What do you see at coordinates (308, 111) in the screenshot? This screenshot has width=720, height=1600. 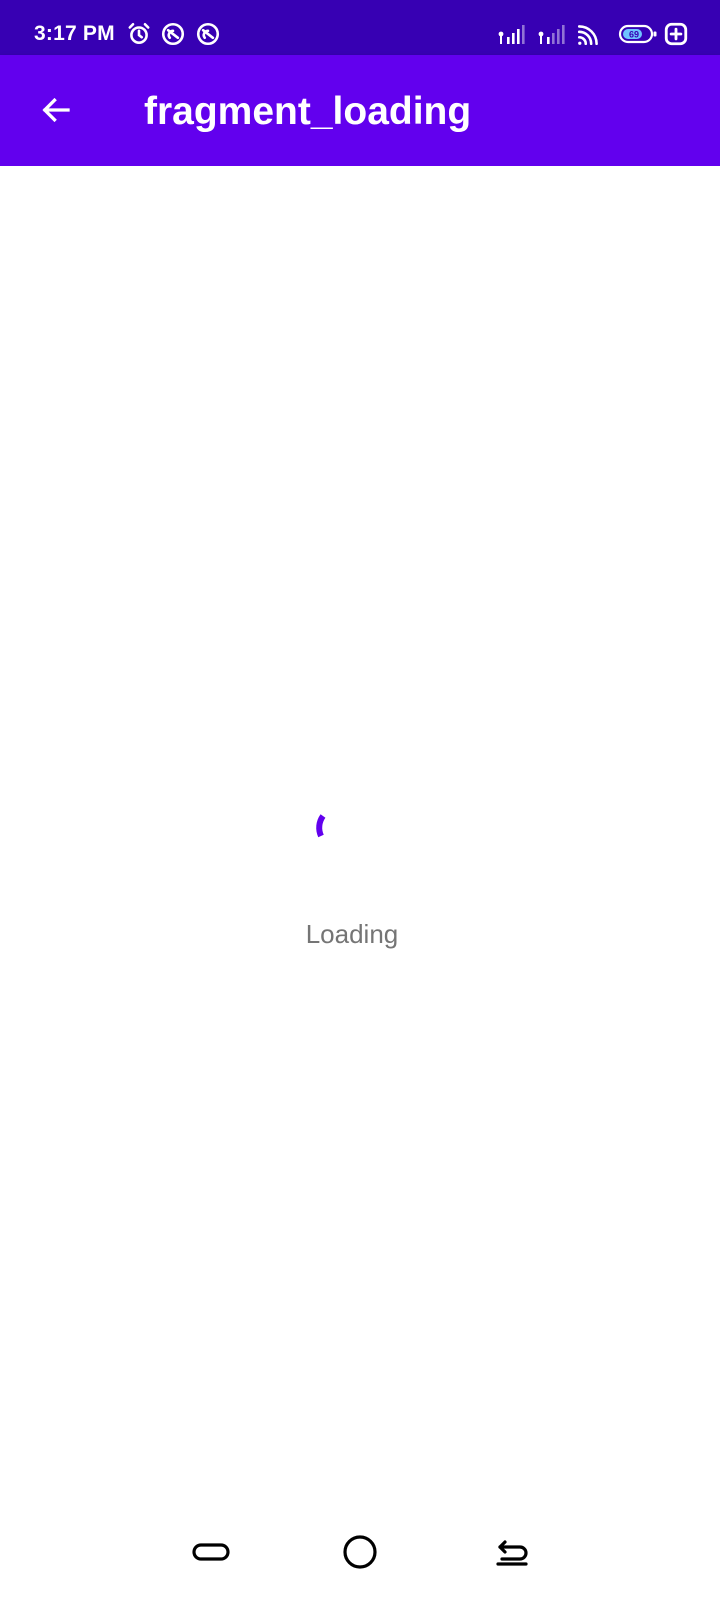 I see `page-title: fragment_loading` at bounding box center [308, 111].